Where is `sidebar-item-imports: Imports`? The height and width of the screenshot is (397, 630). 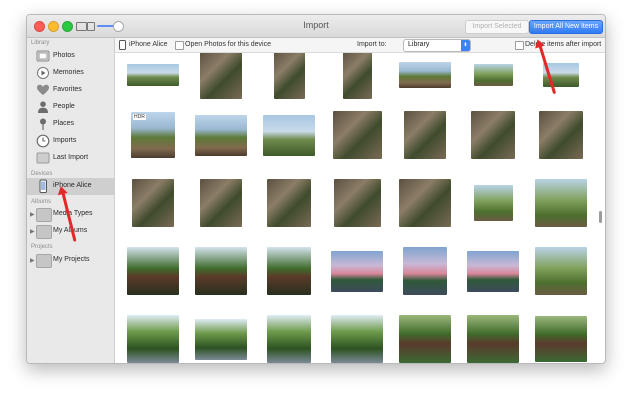 sidebar-item-imports: Imports is located at coordinates (70, 141).